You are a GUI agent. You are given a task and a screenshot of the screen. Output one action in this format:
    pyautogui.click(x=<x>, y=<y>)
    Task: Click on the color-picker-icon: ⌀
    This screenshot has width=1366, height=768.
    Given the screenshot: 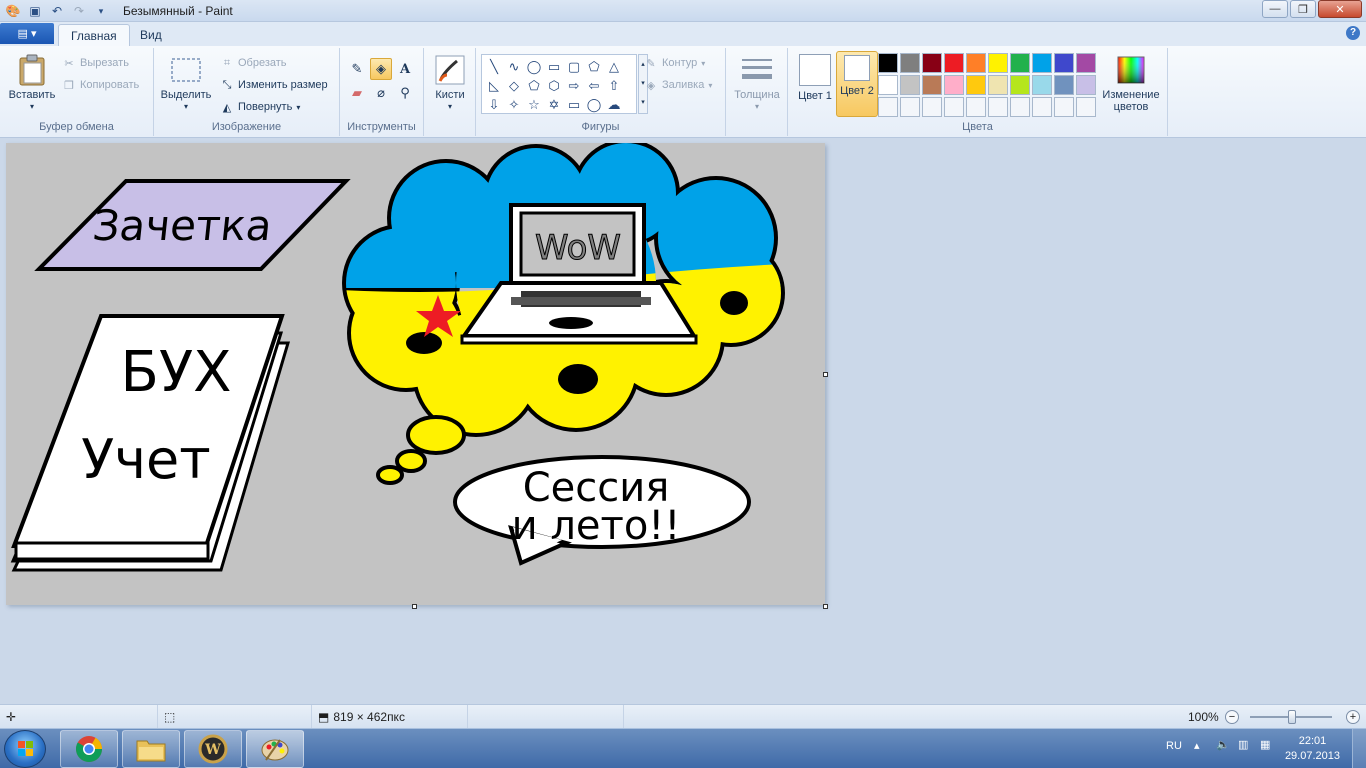 What is the action you would take?
    pyautogui.click(x=381, y=93)
    